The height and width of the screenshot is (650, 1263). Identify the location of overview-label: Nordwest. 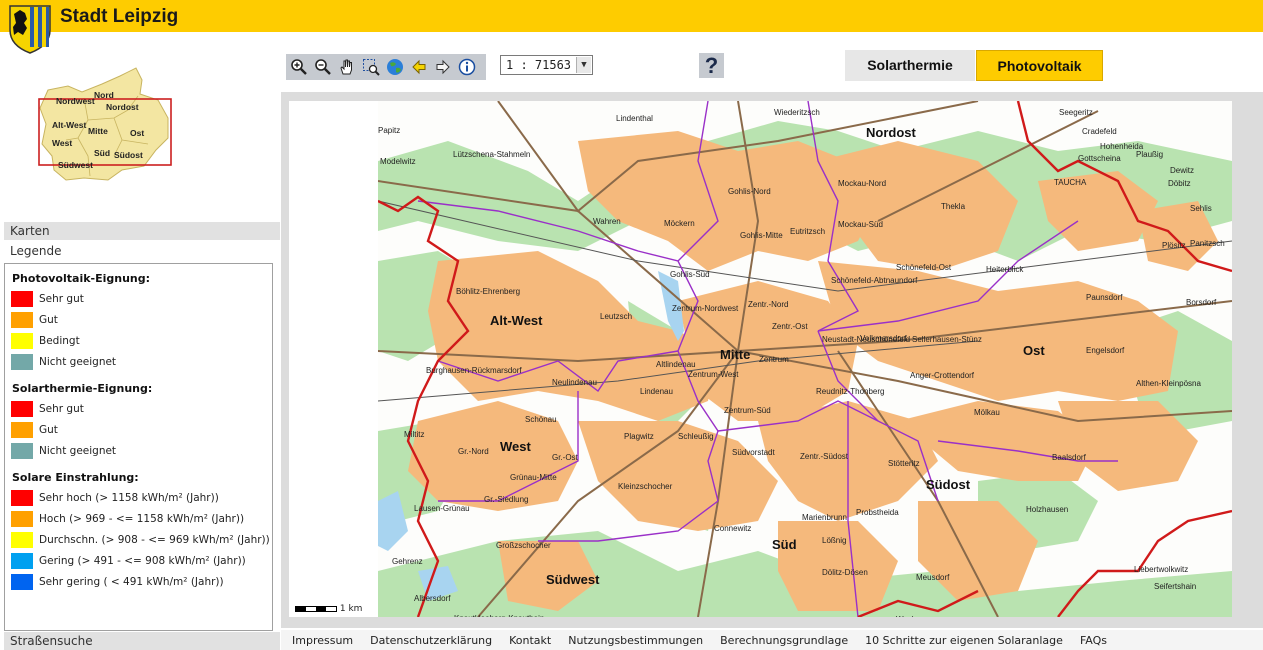
(75, 101).